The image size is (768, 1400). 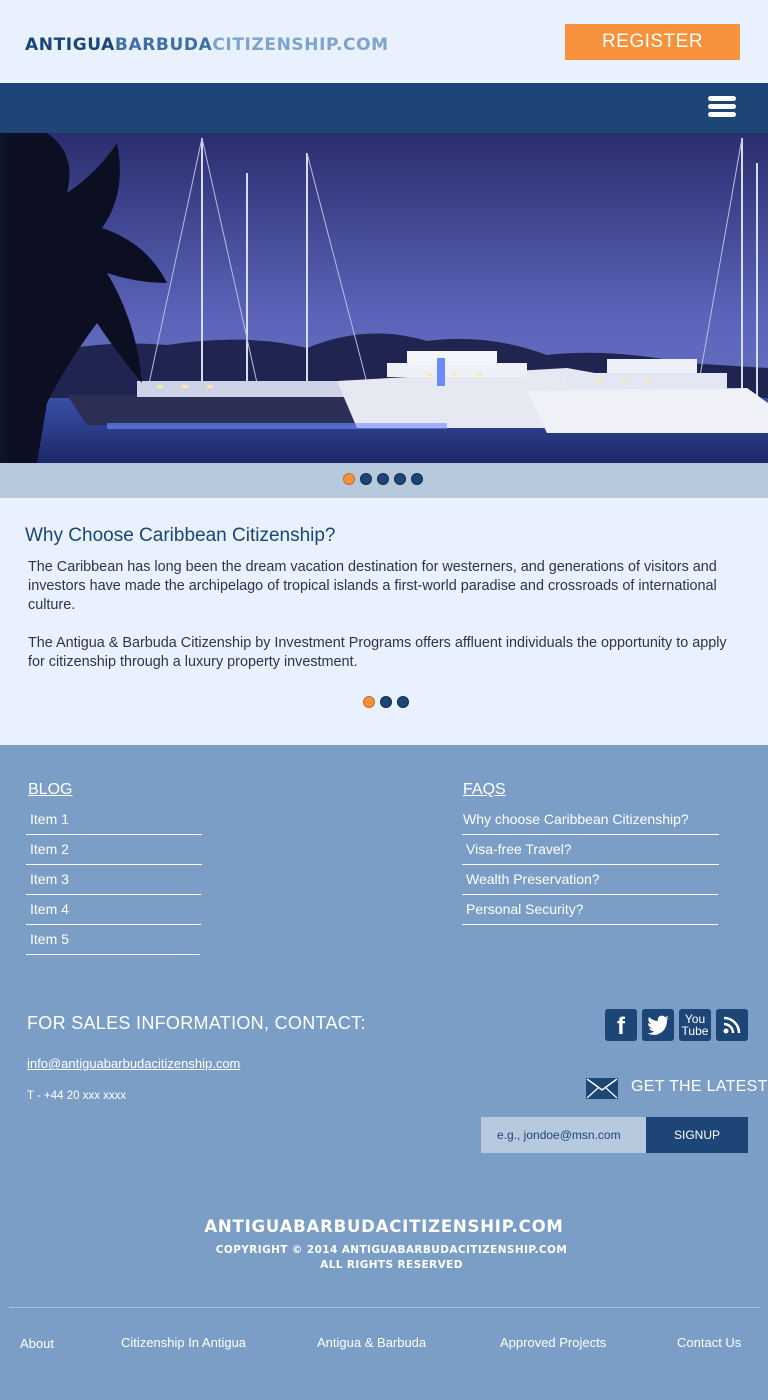 What do you see at coordinates (113, 880) in the screenshot?
I see `blog-item: Item 3` at bounding box center [113, 880].